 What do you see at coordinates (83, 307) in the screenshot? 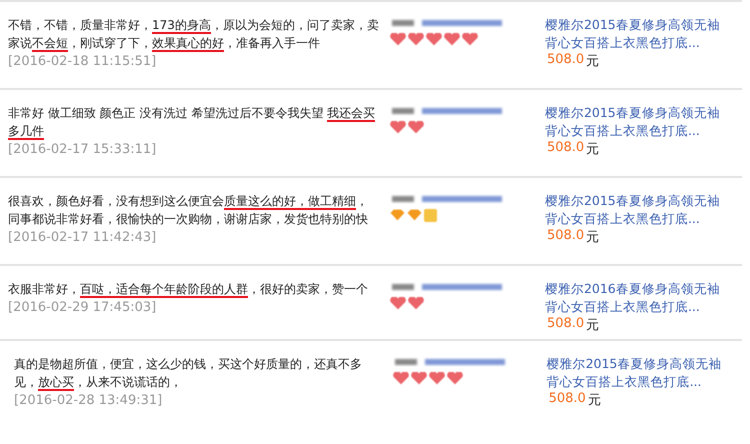
I see `review-time: [2016-02-29 17:45:03]` at bounding box center [83, 307].